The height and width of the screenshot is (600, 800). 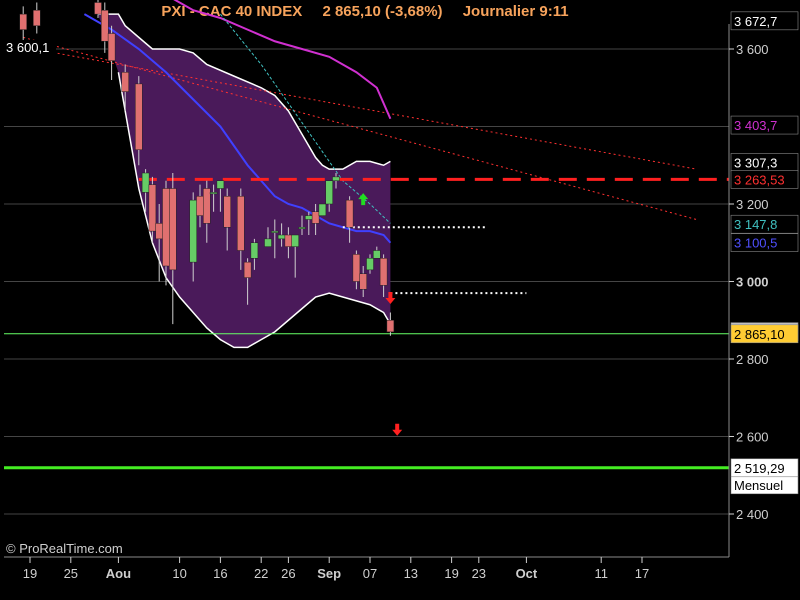 What do you see at coordinates (601, 573) in the screenshot?
I see `x-tick-label: 11` at bounding box center [601, 573].